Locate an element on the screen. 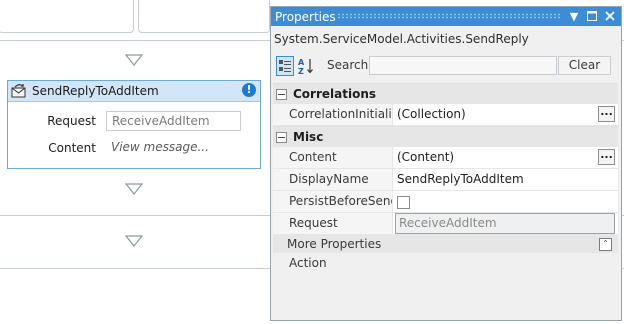 This screenshot has height=324, width=624. activity-header: SendReplyToAddItem ! is located at coordinates (134, 91).